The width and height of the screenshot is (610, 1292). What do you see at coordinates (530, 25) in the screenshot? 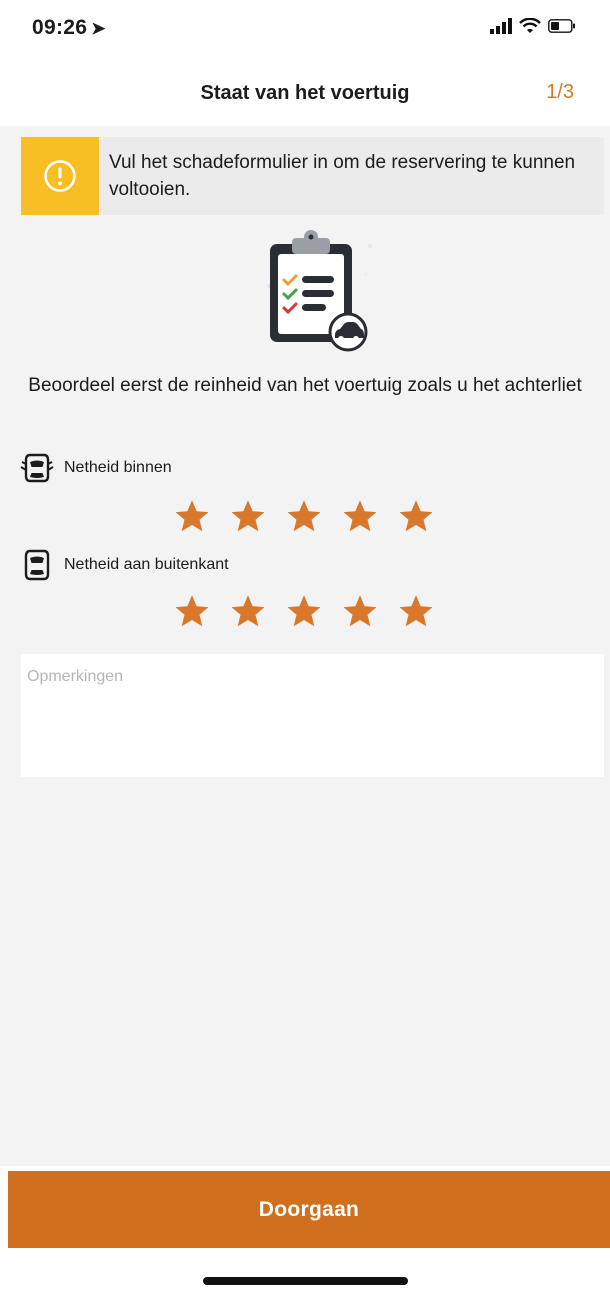
I see `wifi-icon` at bounding box center [530, 25].